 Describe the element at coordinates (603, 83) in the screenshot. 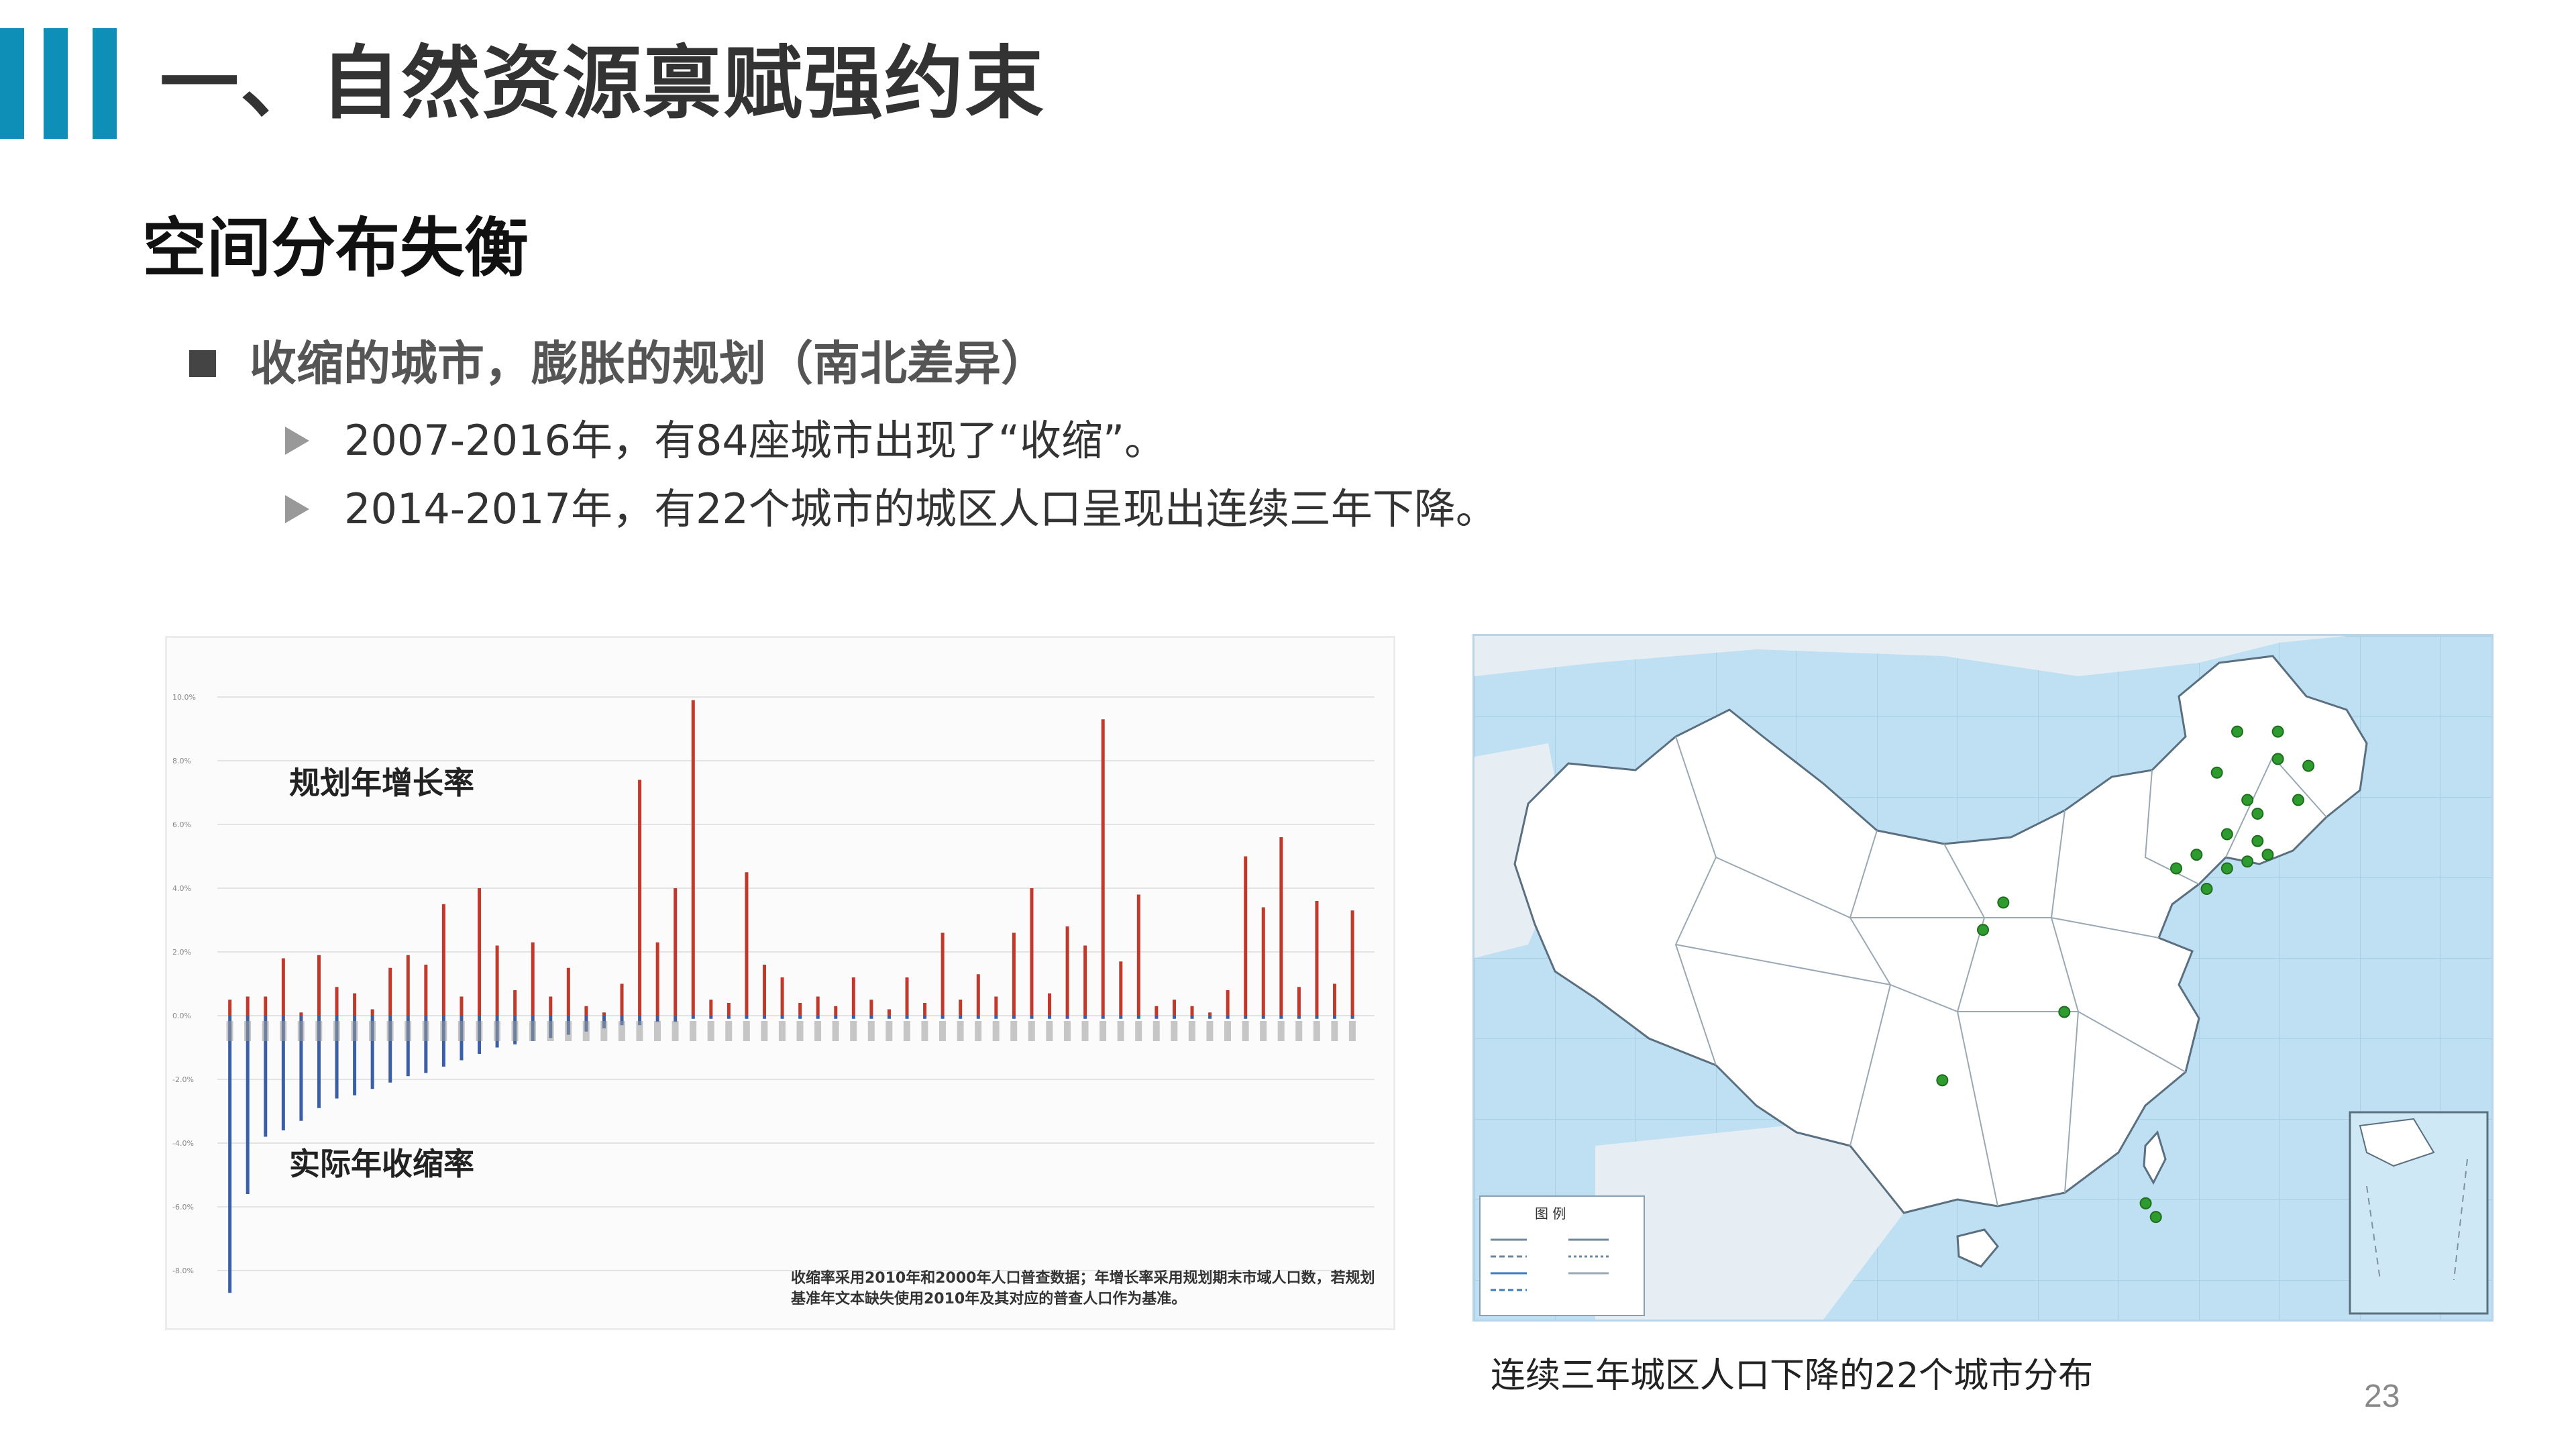

I see `slide-title: 一、自然资源禀赋强约束` at that location.